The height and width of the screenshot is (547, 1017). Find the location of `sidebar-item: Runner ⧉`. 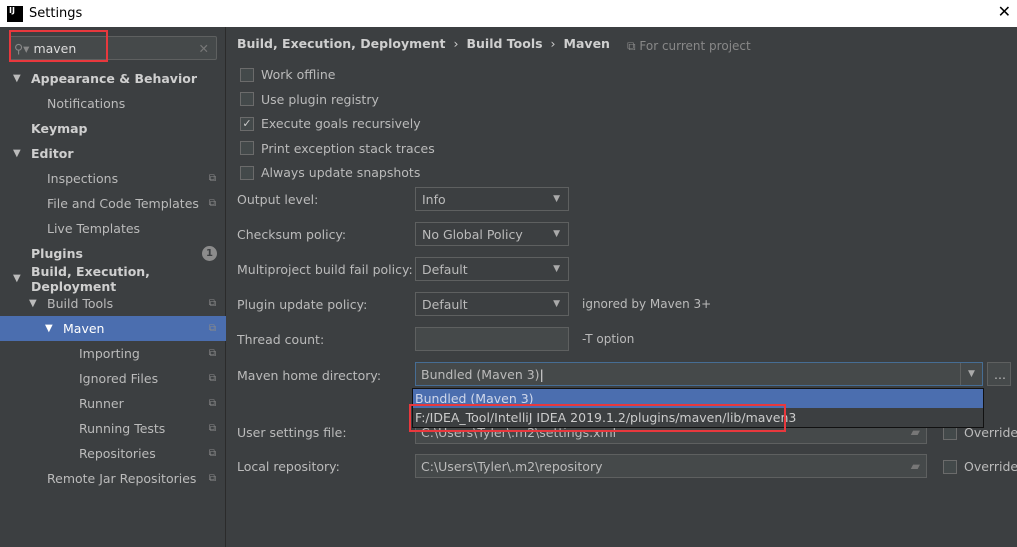

sidebar-item: Runner ⧉ is located at coordinates (113, 403).